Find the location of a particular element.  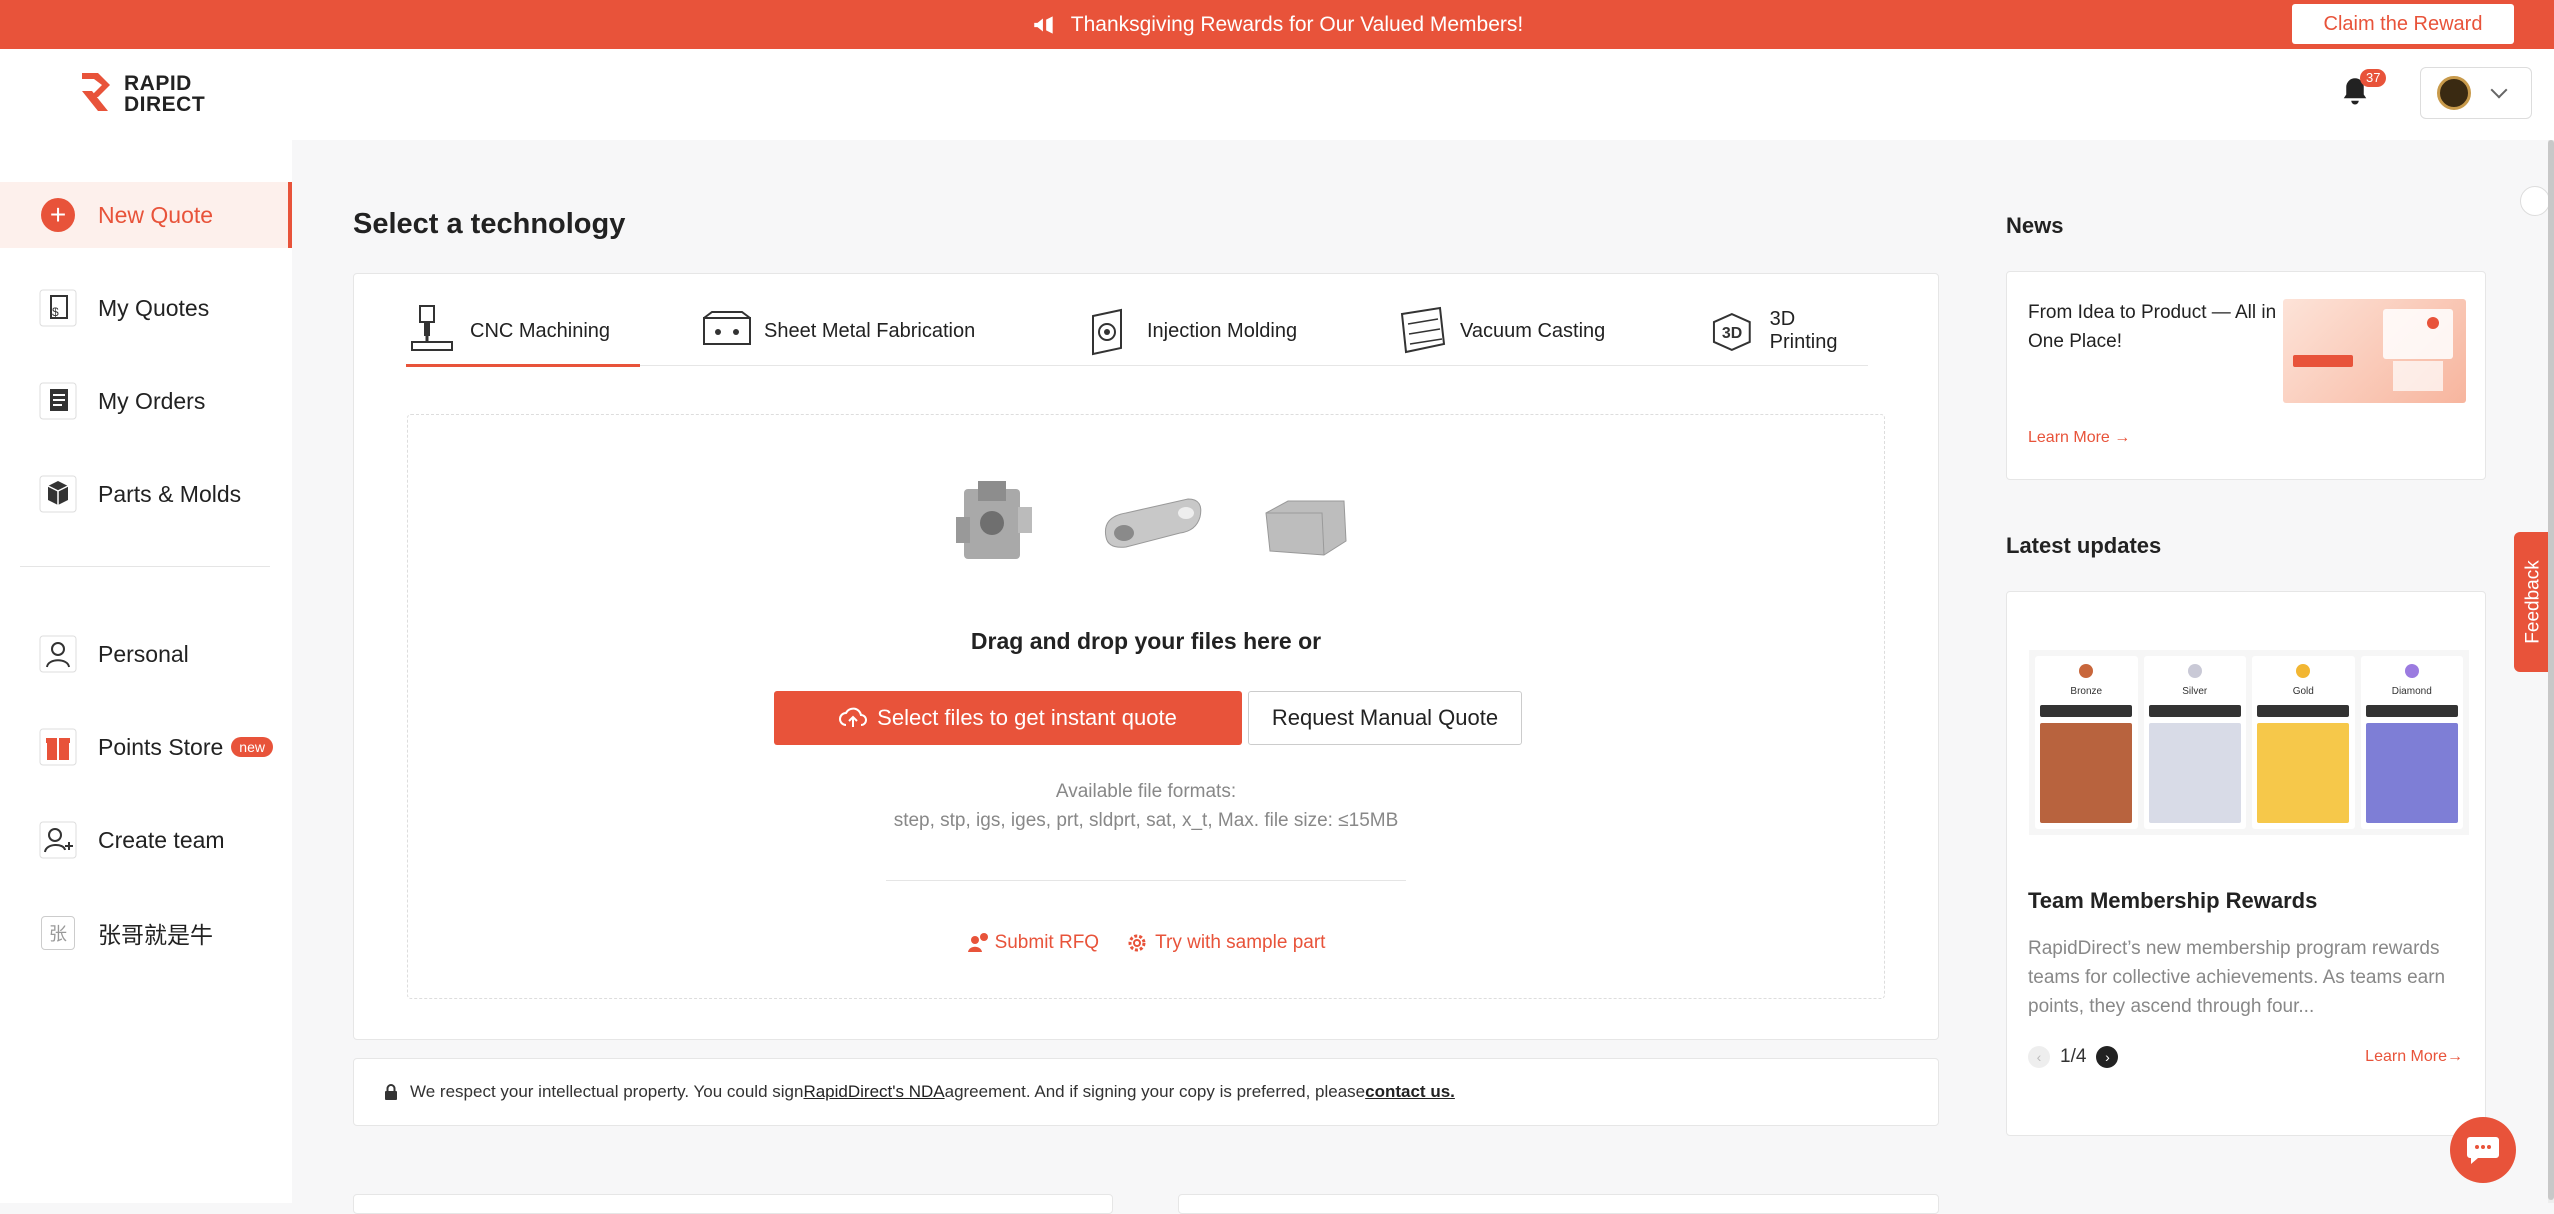

sheet-metal-icon is located at coordinates (727, 328).